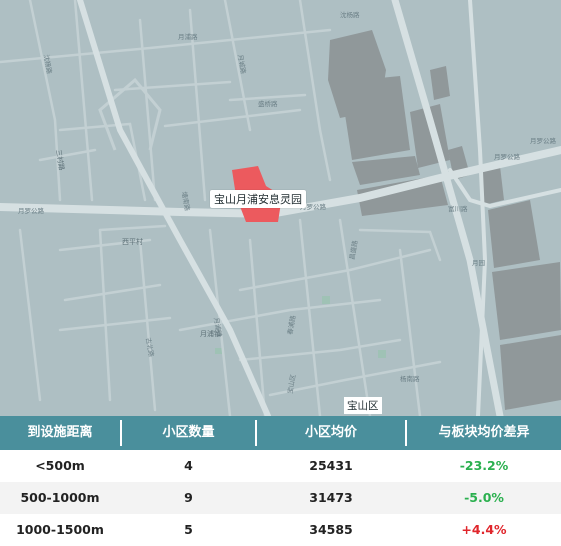 The height and width of the screenshot is (546, 561). What do you see at coordinates (188, 465) in the screenshot?
I see `cell-count: 4` at bounding box center [188, 465].